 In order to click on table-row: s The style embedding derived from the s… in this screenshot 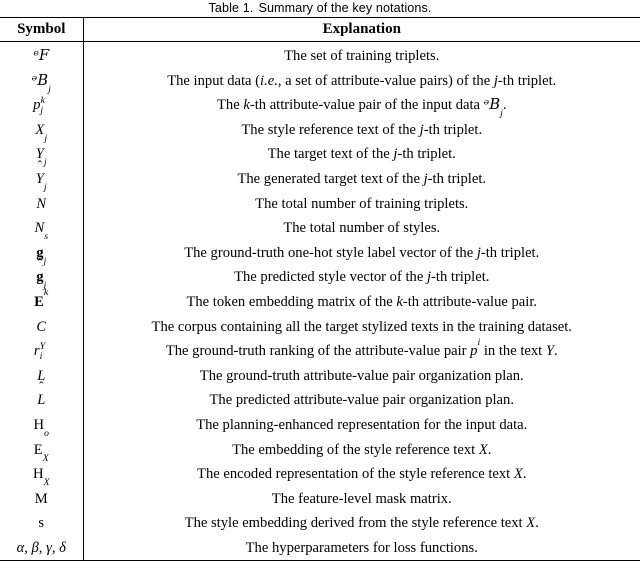, I will do `click(320, 523)`.